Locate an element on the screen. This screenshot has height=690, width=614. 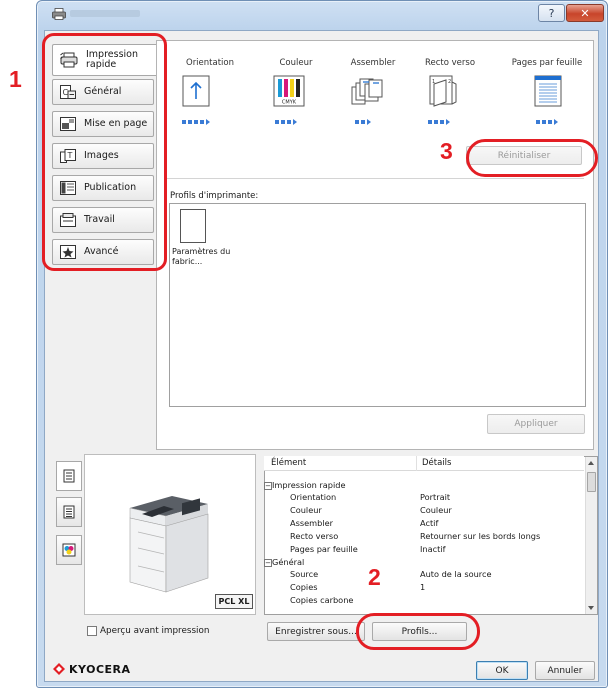
details-row: Source Auto de la source is located at coordinates (424, 574).